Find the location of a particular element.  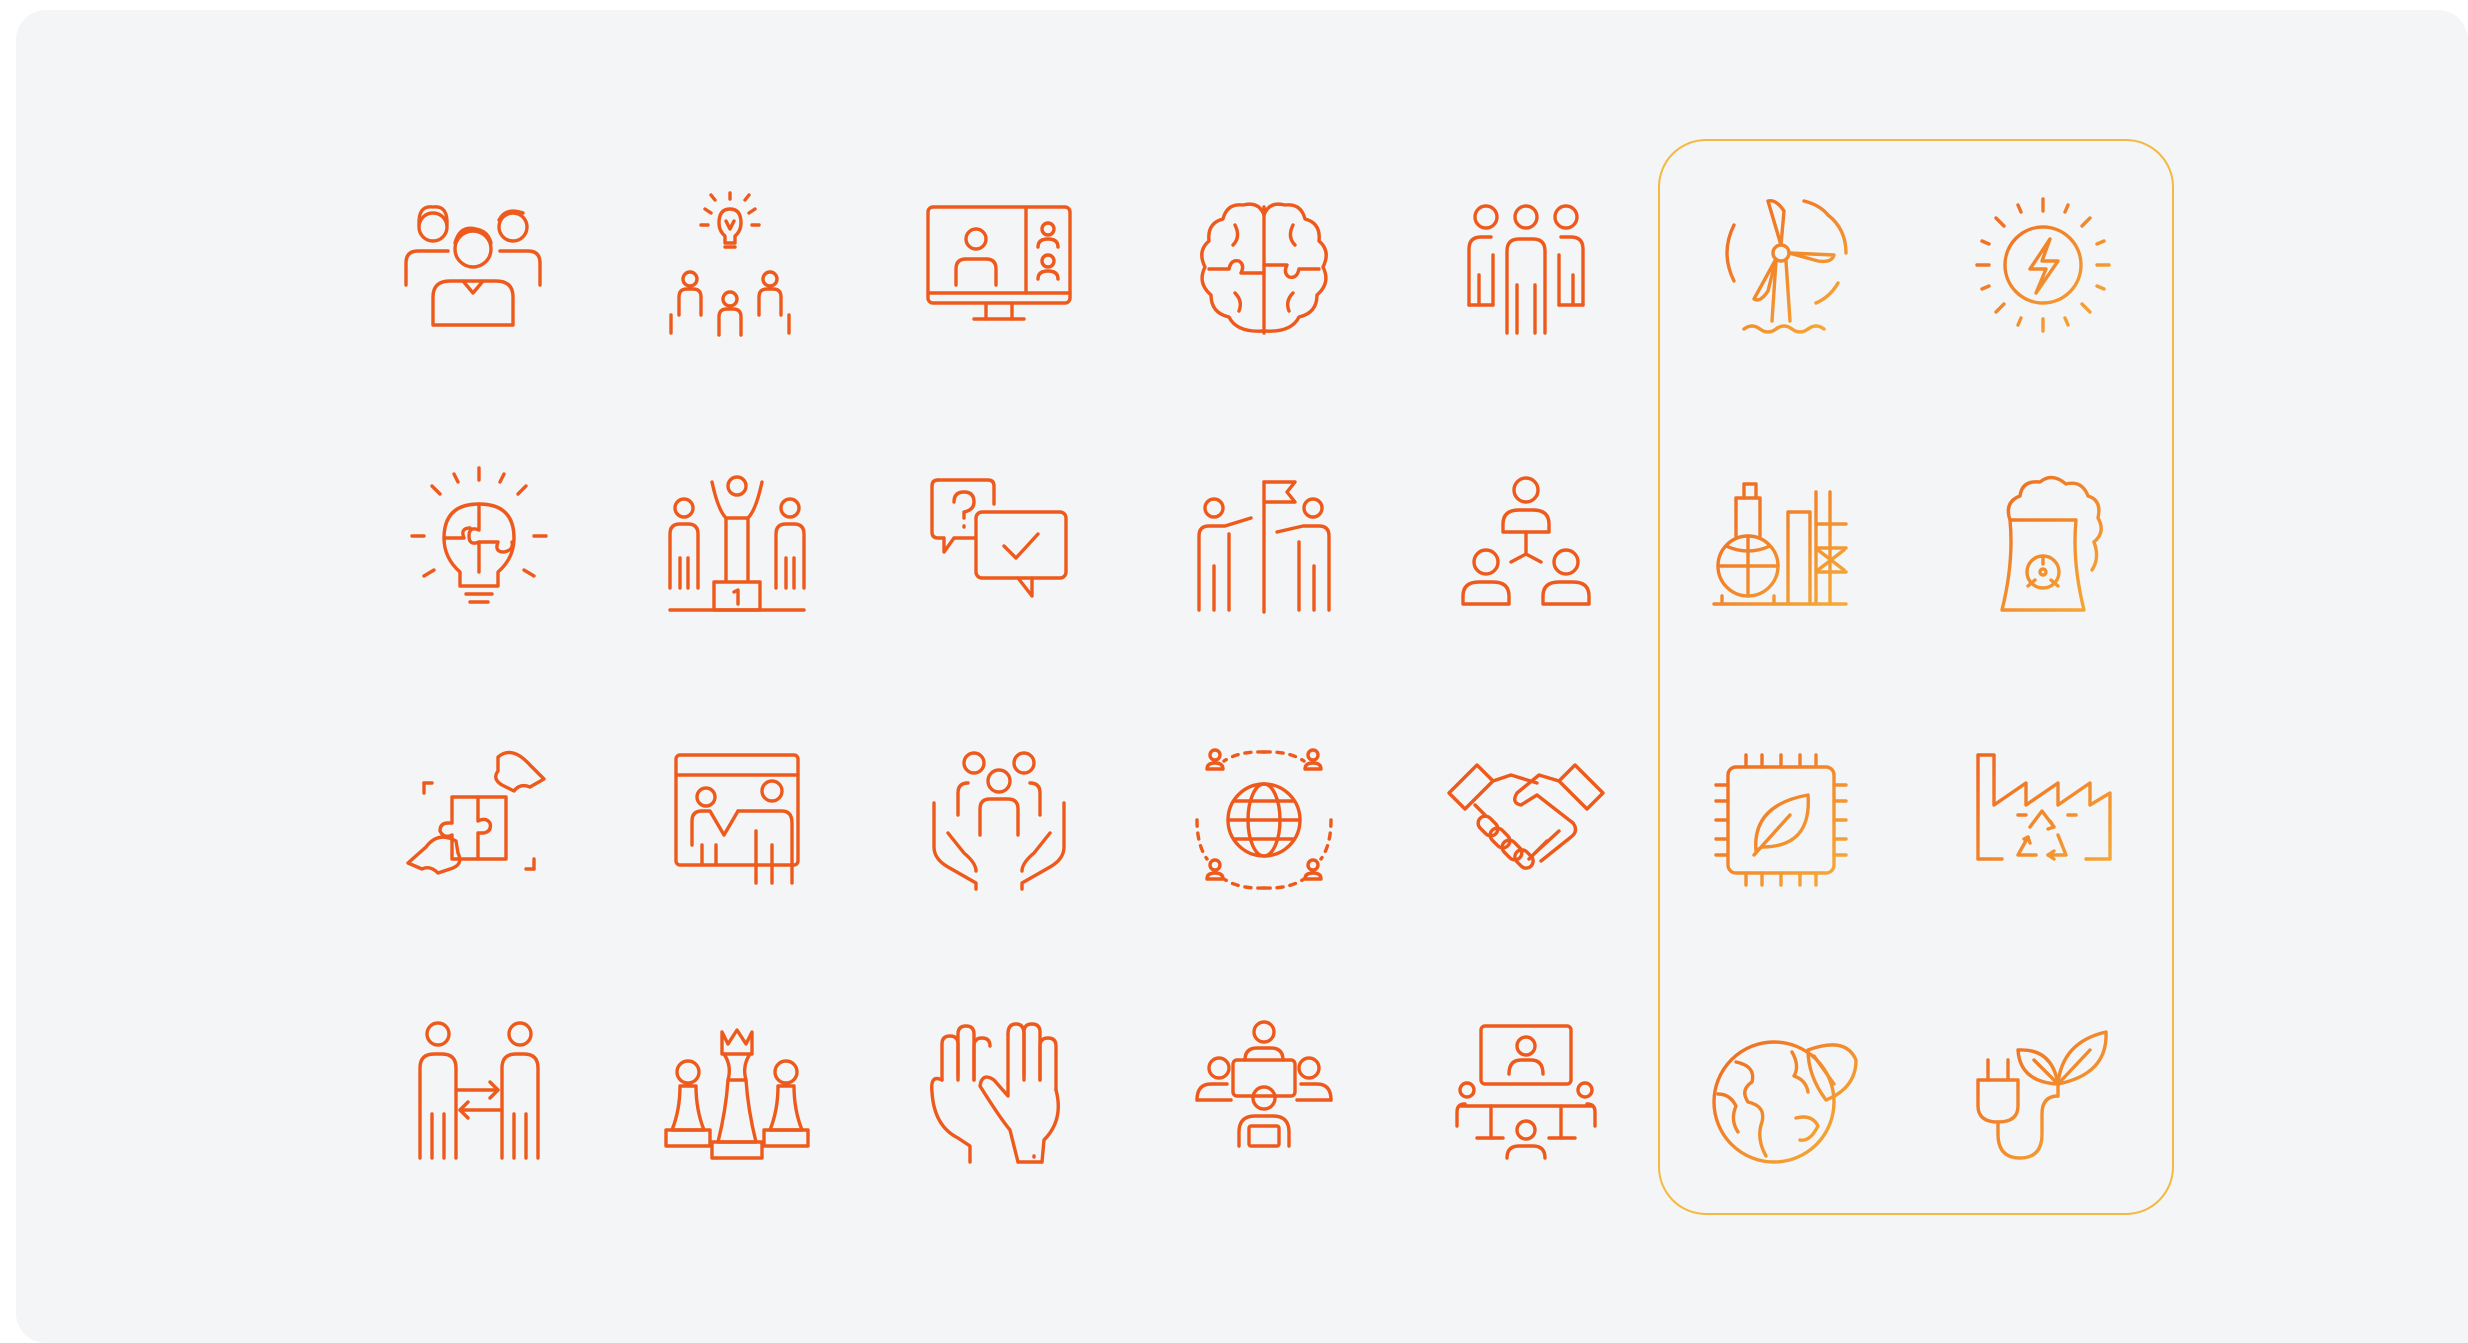

meeting-table-icon is located at coordinates (1264, 1095).